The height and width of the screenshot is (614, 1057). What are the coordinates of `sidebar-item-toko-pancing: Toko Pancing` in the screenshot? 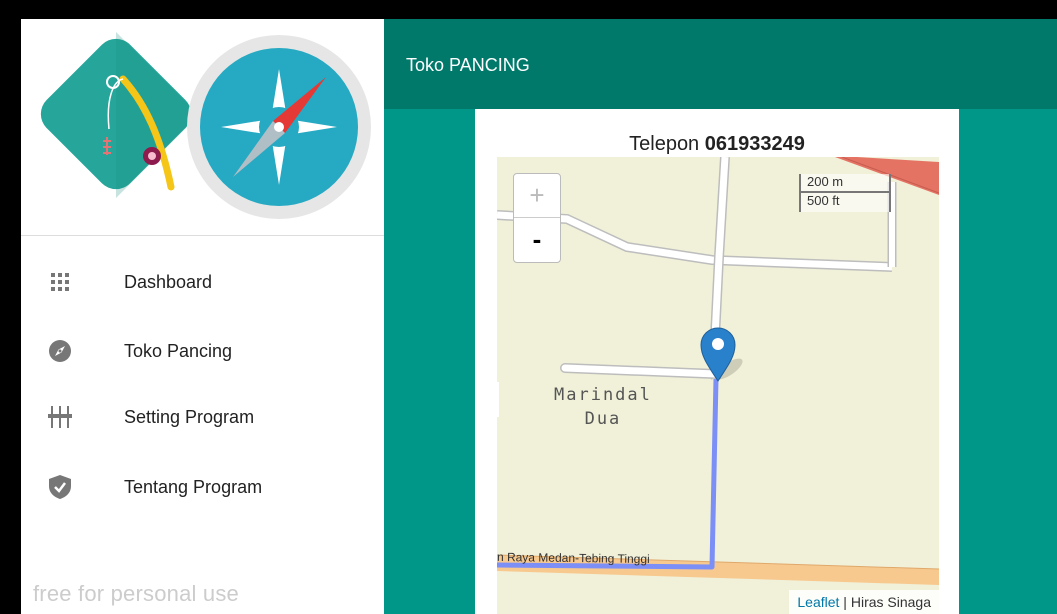 It's located at (202, 351).